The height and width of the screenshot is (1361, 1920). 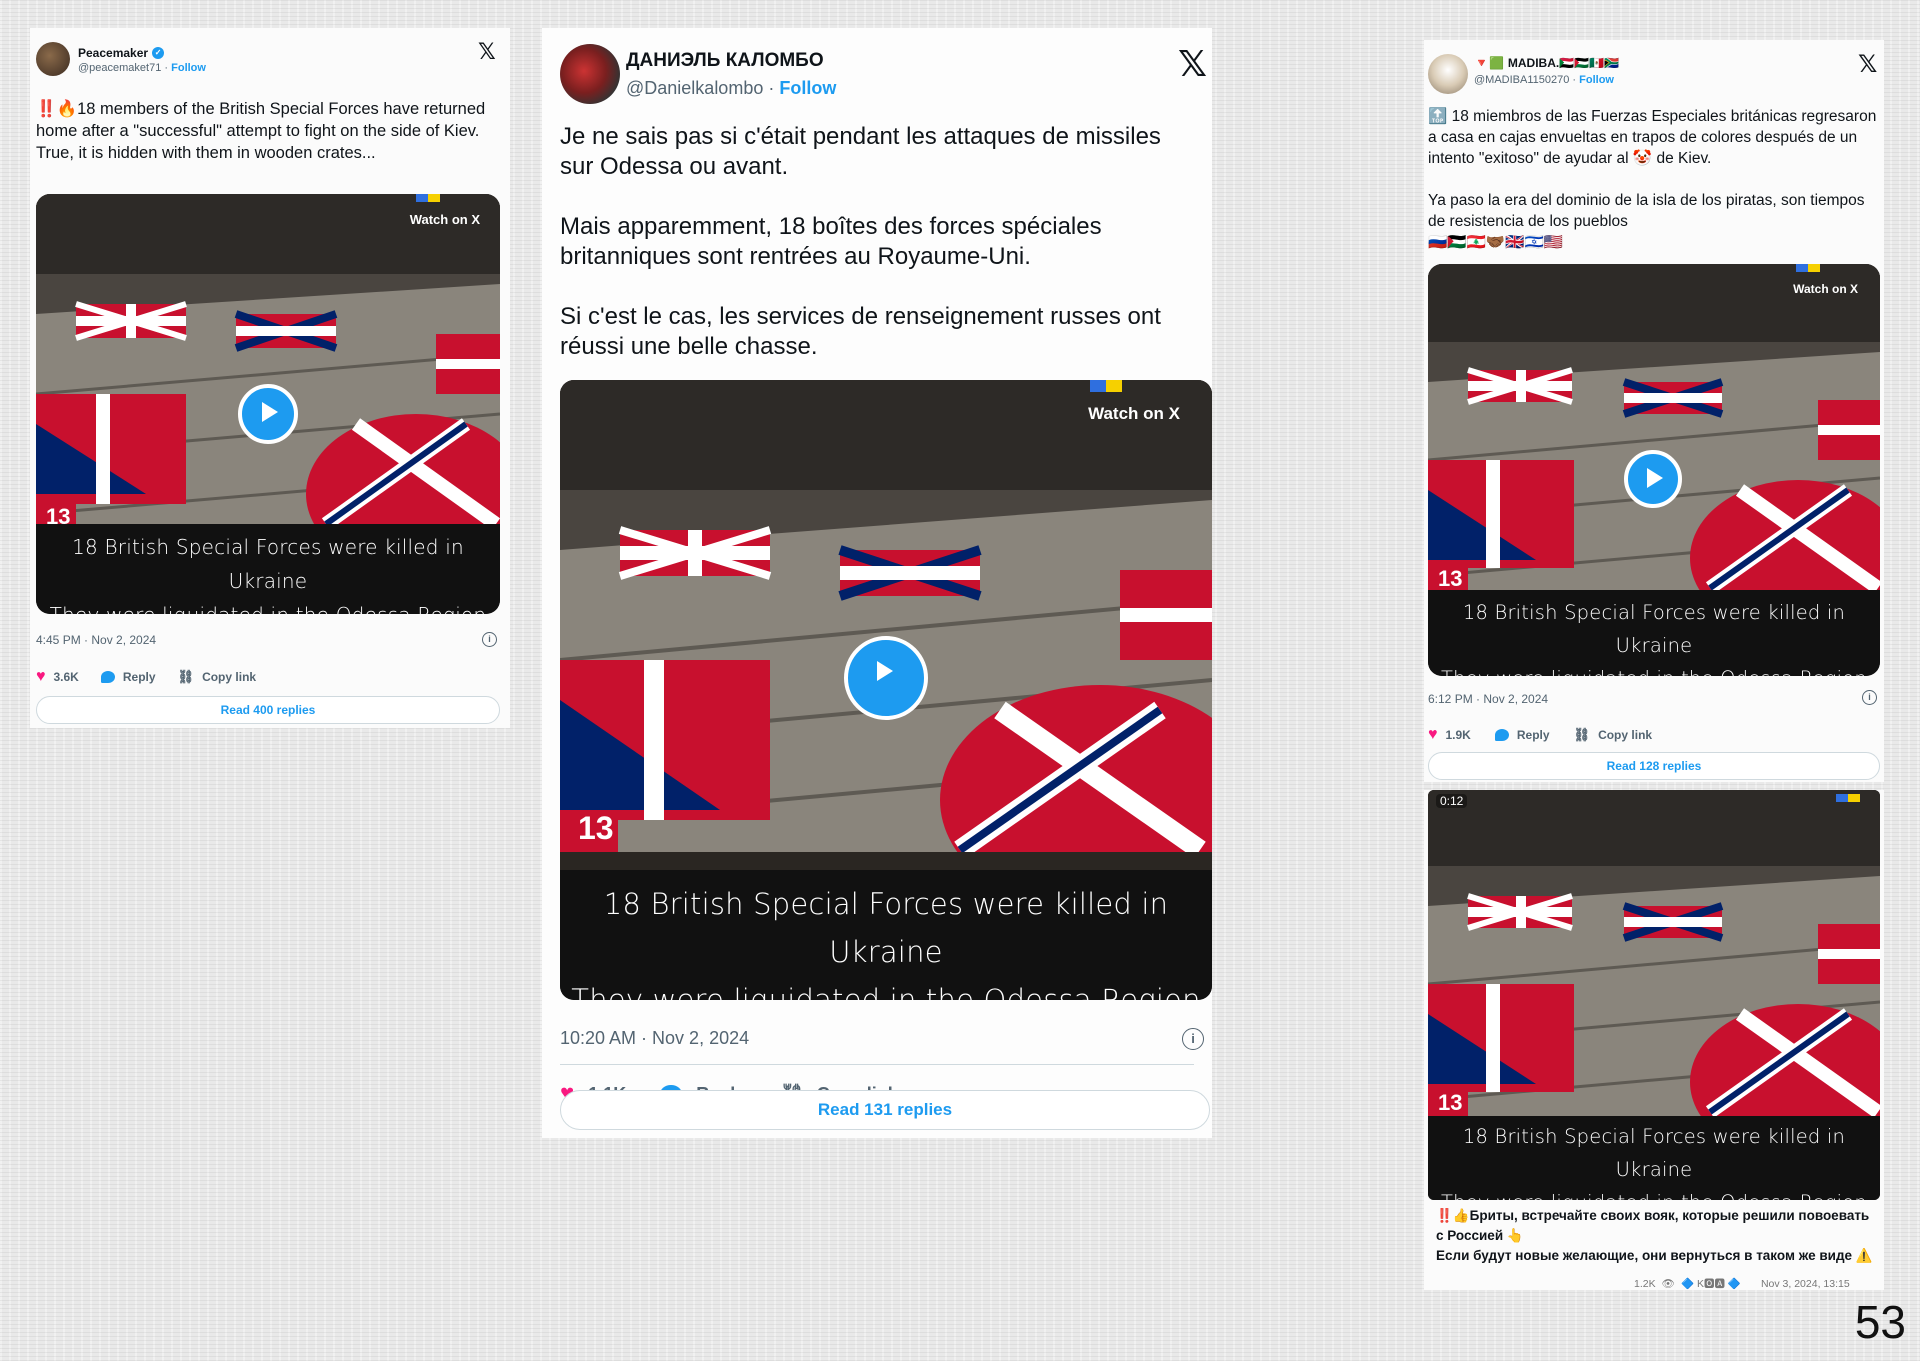 I want to click on timestamp: 6:12 PM · Nov 2, 2024, so click(x=1488, y=699).